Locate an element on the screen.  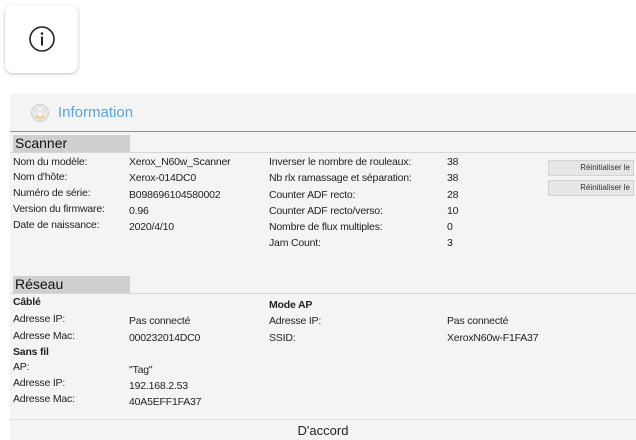
field-label: SSID: is located at coordinates (282, 338).